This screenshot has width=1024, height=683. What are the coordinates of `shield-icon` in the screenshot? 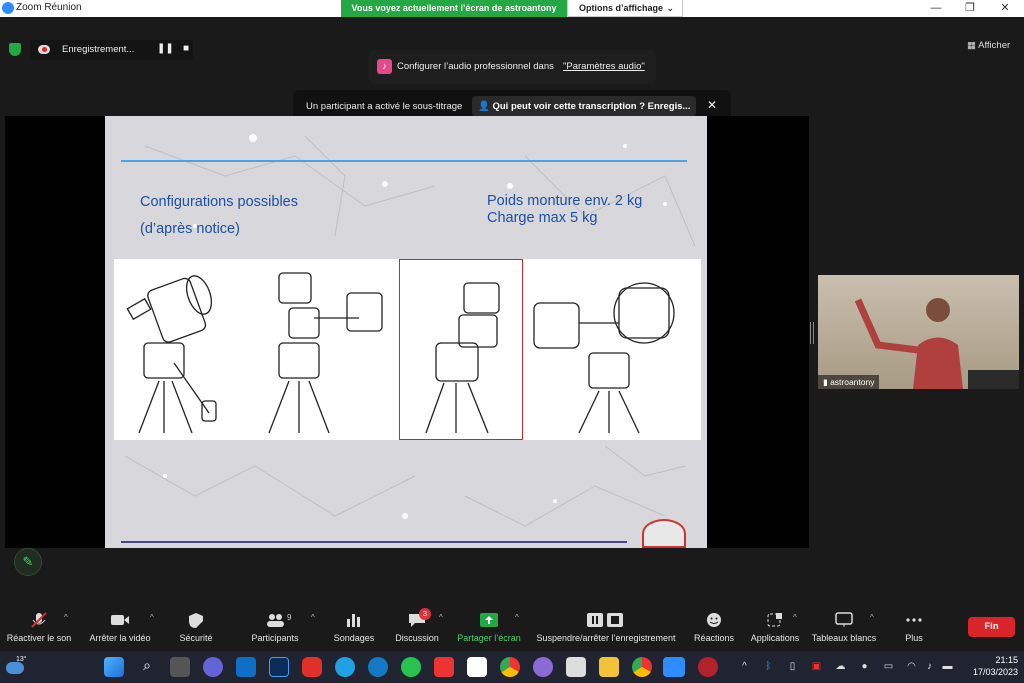 It's located at (196, 620).